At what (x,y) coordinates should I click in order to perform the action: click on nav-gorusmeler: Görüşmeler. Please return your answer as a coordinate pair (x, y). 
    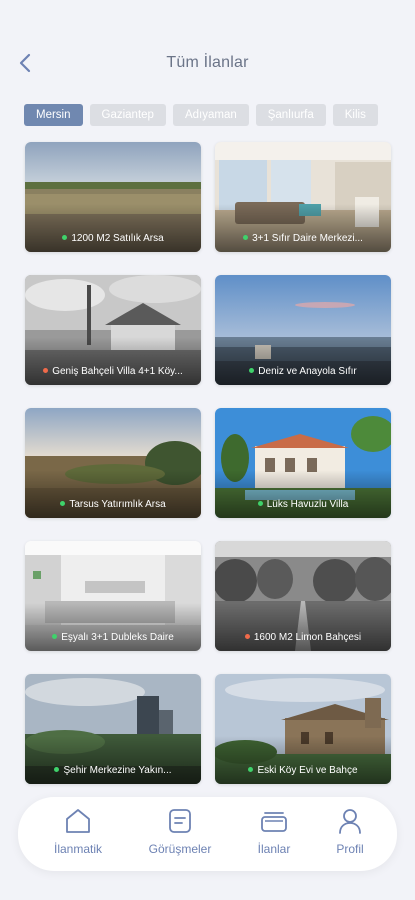
    Looking at the image, I should click on (180, 835).